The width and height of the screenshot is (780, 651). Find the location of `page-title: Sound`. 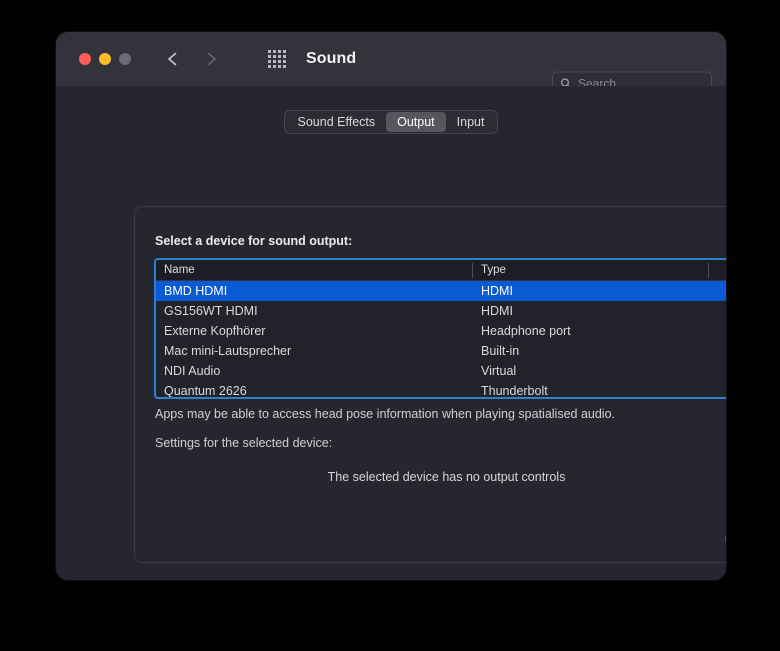

page-title: Sound is located at coordinates (331, 58).